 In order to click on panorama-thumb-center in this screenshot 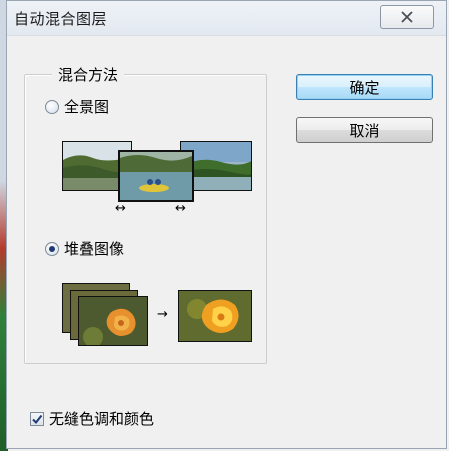, I will do `click(156, 176)`.